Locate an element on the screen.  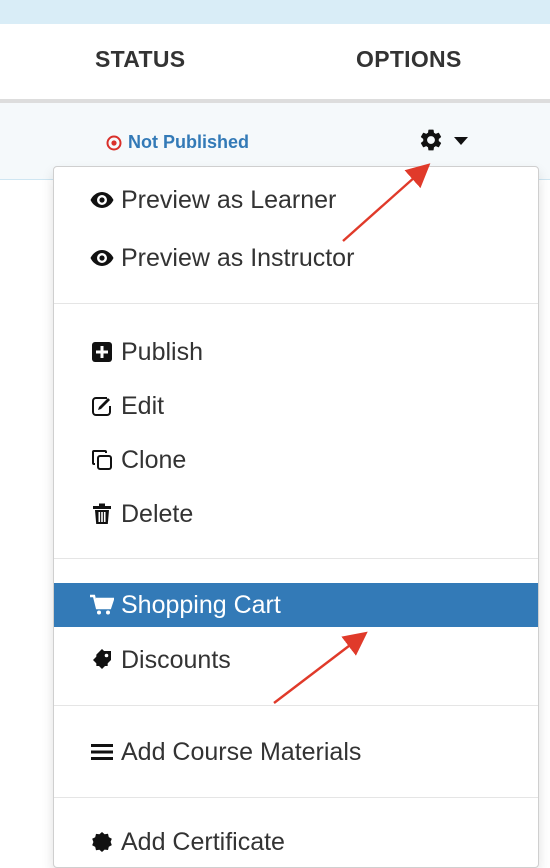
menu-item-label: Add Certificate is located at coordinates (203, 841).